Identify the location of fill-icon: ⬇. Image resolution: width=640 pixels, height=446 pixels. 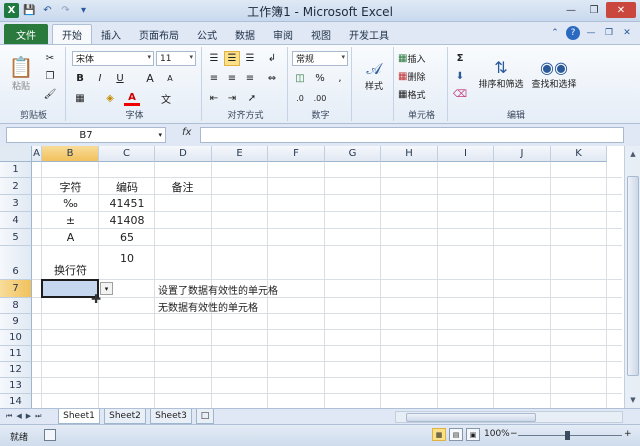
(460, 76).